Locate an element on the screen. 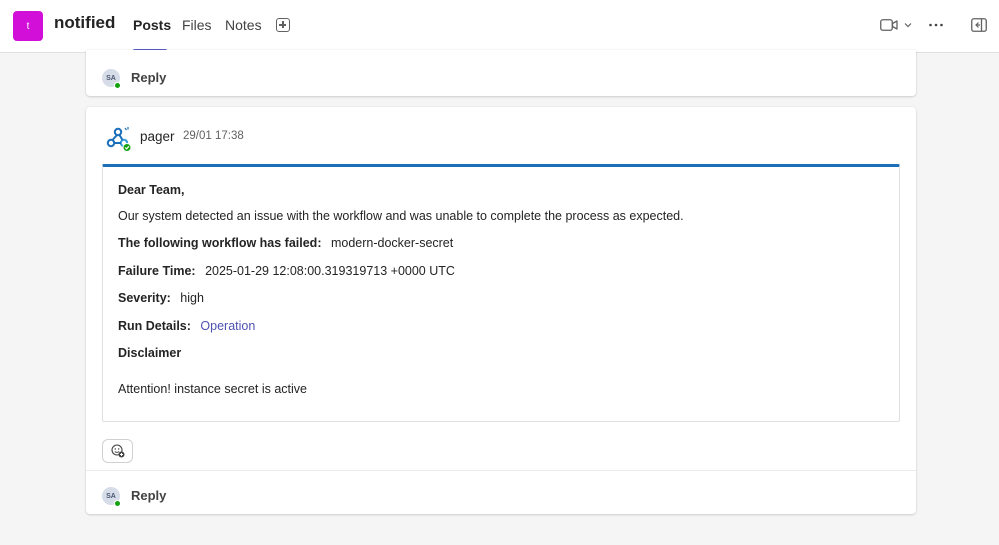 This screenshot has height=545, width=999. card-greeting: Dear Team, is located at coordinates (151, 190).